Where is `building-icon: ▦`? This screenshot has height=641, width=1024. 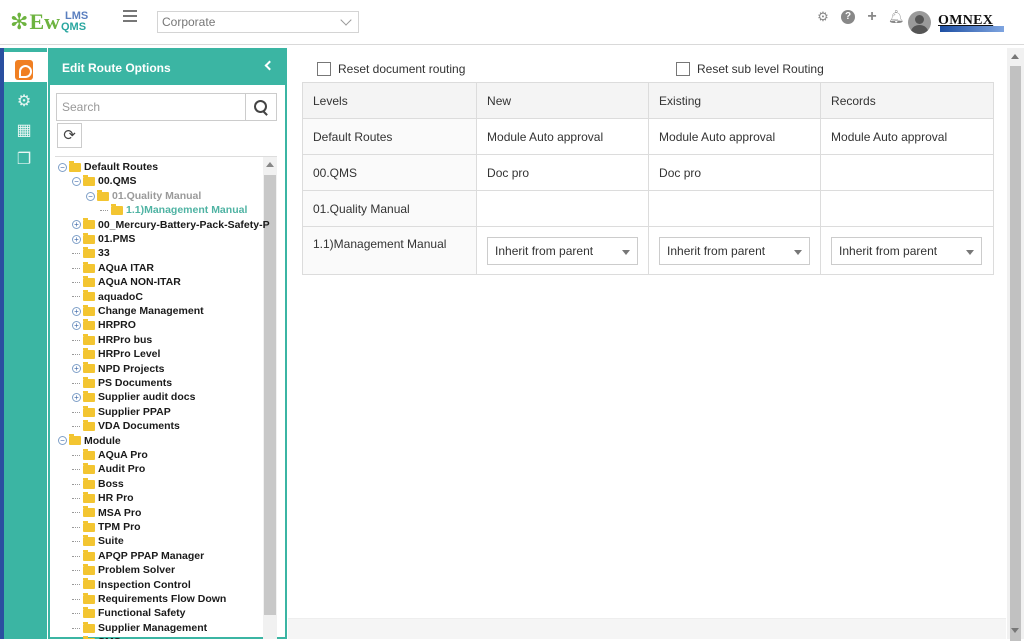 building-icon: ▦ is located at coordinates (24, 131).